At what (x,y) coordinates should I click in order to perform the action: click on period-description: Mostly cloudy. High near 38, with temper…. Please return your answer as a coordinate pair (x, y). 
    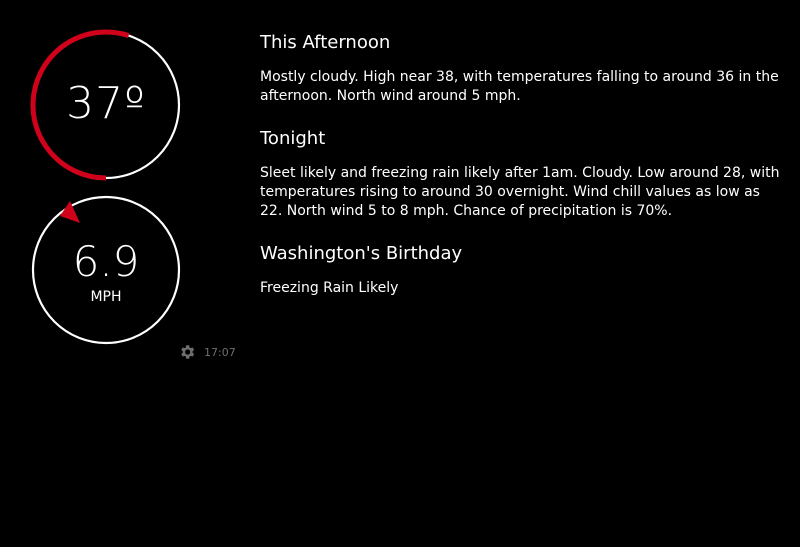
    Looking at the image, I should click on (519, 86).